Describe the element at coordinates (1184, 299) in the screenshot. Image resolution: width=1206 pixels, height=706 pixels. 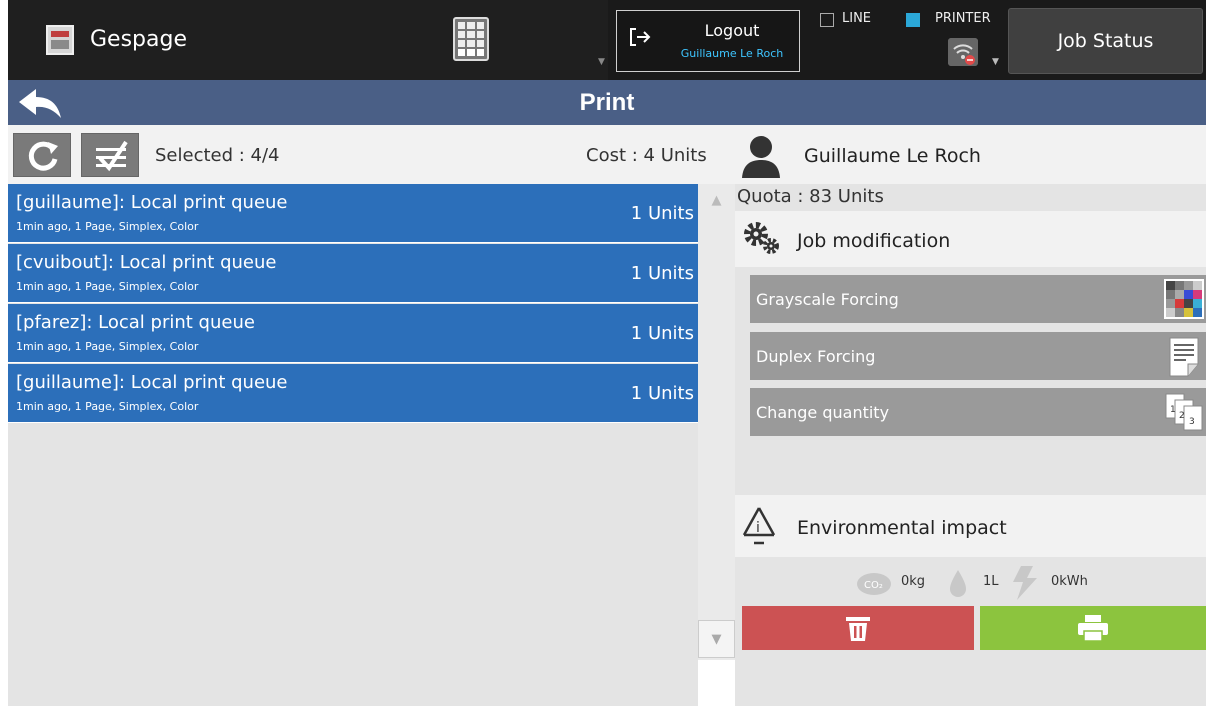
I see `grayscale-icon` at that location.